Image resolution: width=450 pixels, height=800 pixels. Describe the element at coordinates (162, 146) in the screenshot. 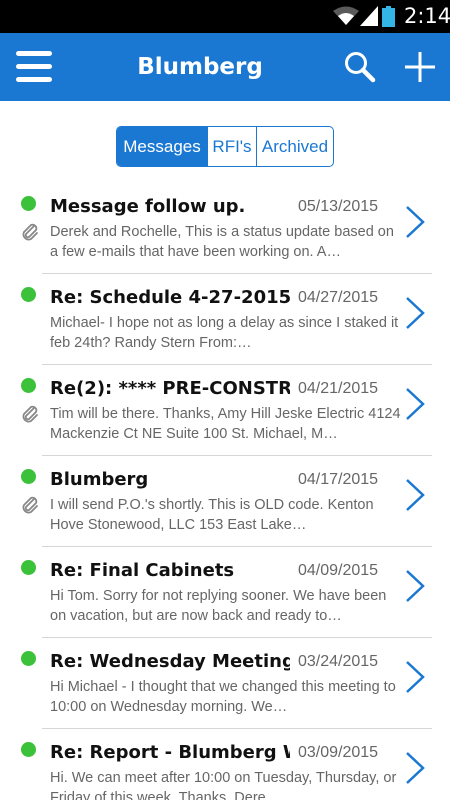

I see `tab-messages: Messages` at that location.